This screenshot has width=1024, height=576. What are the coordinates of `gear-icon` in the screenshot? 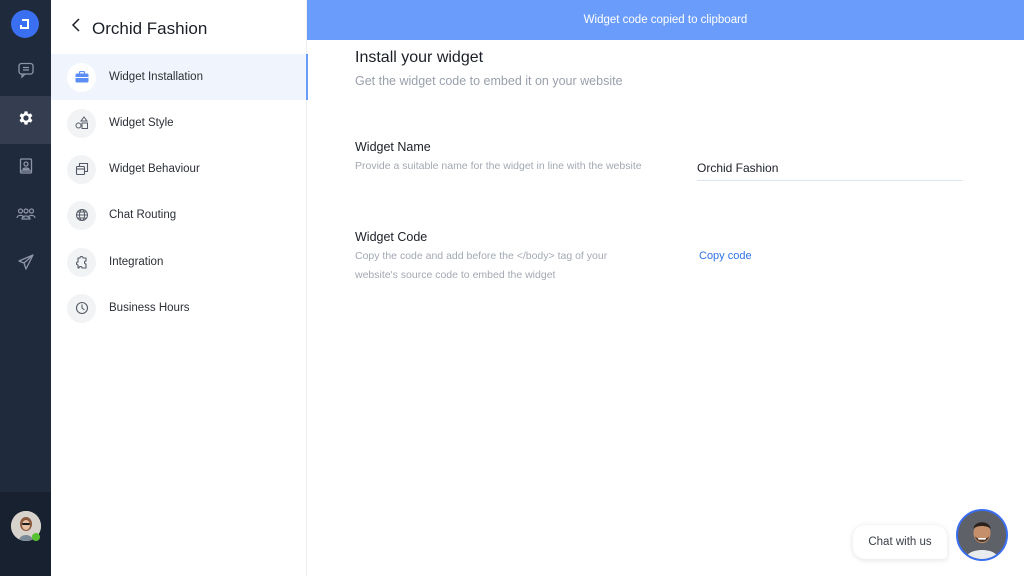 It's located at (26, 120).